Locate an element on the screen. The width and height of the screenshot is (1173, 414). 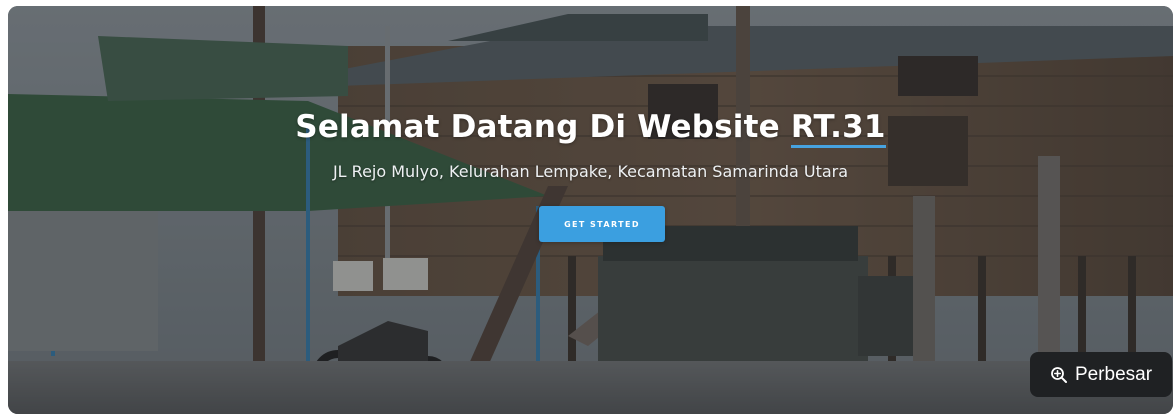
hero-title-main: Selamat Datang Di Website is located at coordinates (543, 127).